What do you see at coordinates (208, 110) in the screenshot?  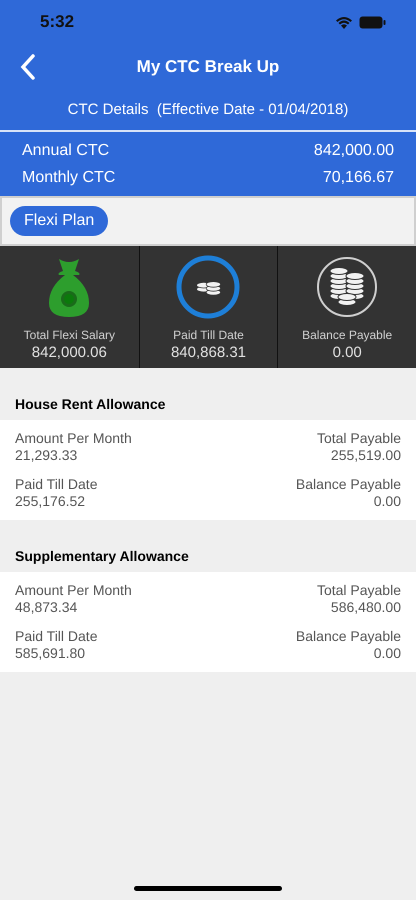 I see `ctc-details-heading: CTC Details (Effective Date - 01/04/2018)` at bounding box center [208, 110].